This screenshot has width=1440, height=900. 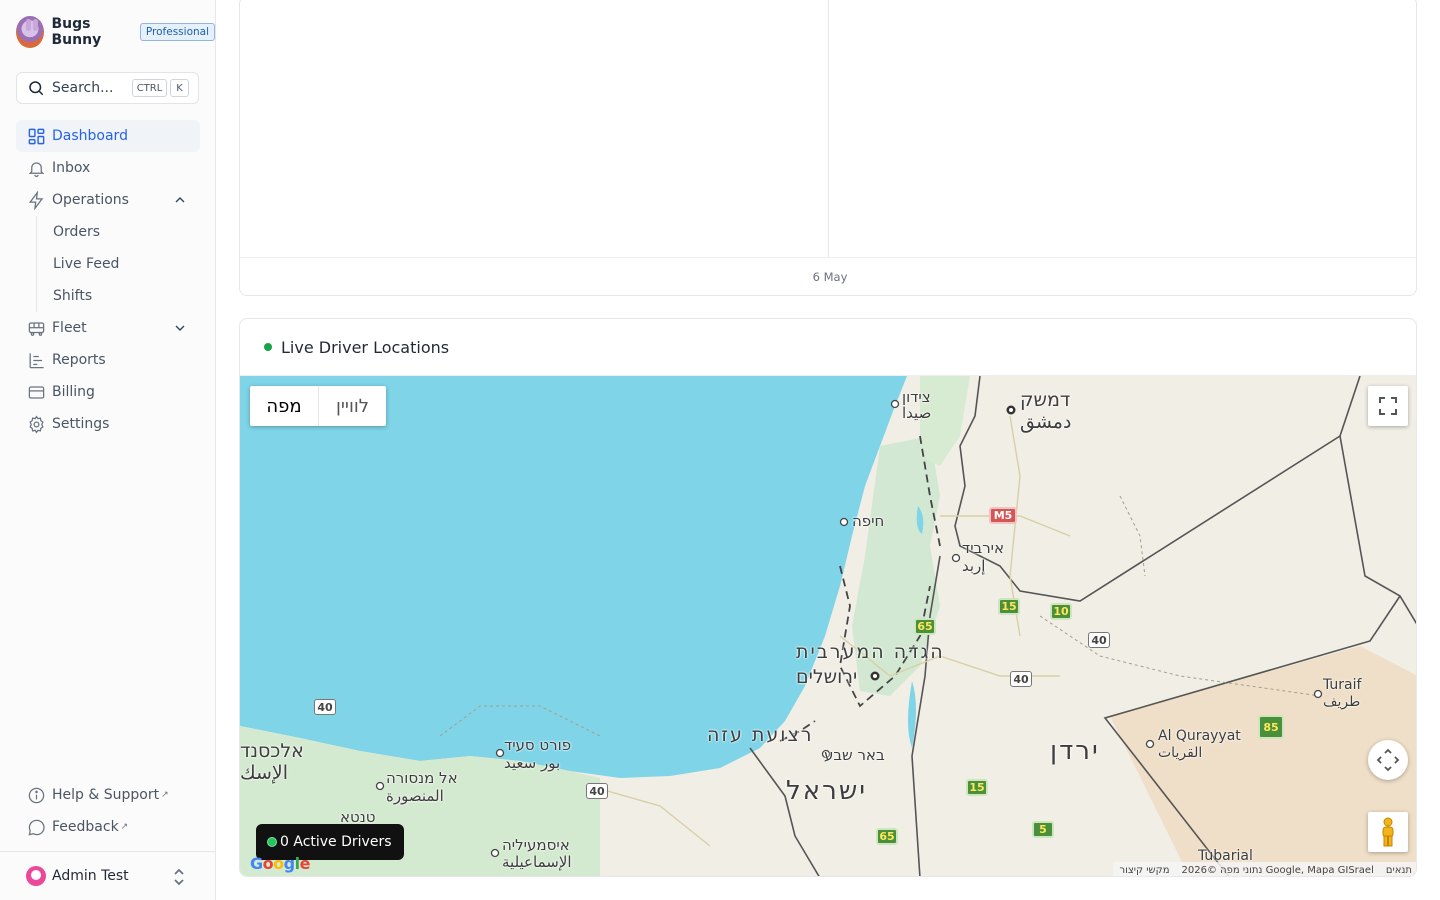 What do you see at coordinates (1180, 753) in the screenshot?
I see `map-label: القريات` at bounding box center [1180, 753].